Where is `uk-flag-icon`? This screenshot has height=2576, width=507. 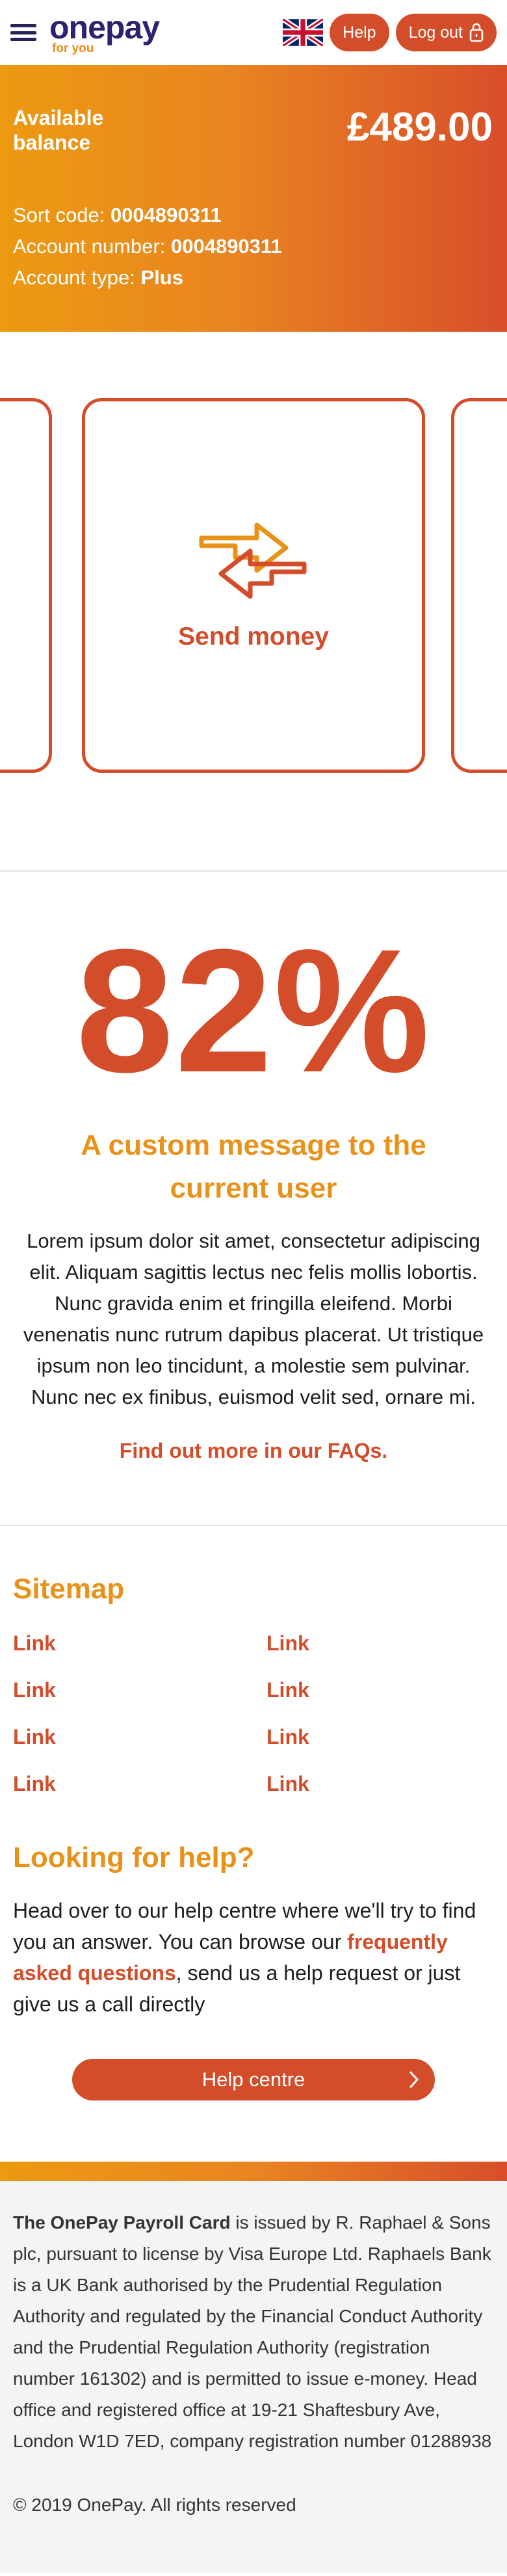
uk-flag-icon is located at coordinates (304, 32).